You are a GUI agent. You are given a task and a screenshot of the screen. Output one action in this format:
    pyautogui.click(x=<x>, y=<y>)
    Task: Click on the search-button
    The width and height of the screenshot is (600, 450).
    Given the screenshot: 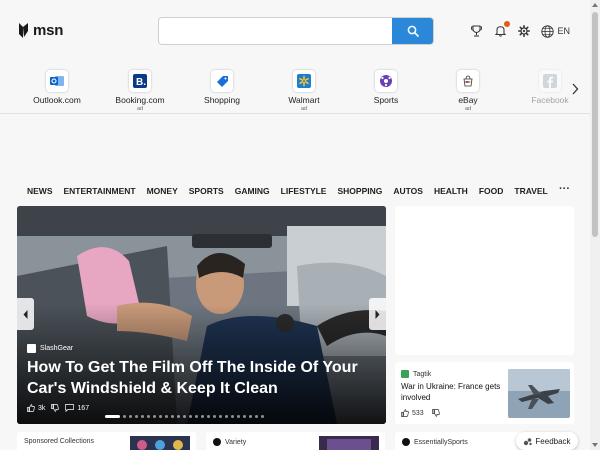 What is the action you would take?
    pyautogui.click(x=412, y=31)
    